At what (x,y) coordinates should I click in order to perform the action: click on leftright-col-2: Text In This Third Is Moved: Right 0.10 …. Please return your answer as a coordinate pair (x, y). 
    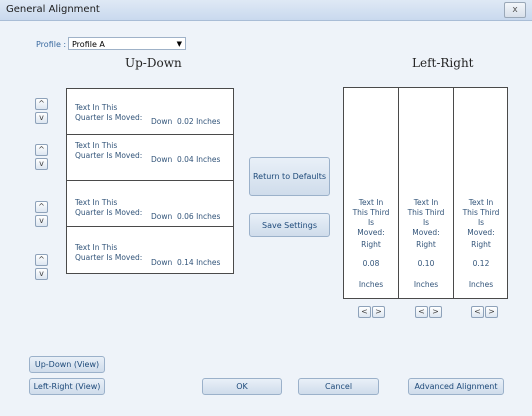
    Looking at the image, I should click on (426, 193).